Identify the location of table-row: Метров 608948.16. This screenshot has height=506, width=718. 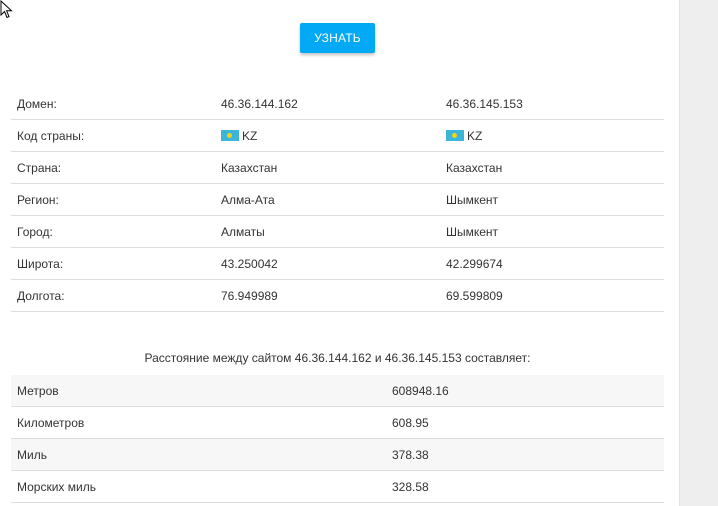
(337, 391).